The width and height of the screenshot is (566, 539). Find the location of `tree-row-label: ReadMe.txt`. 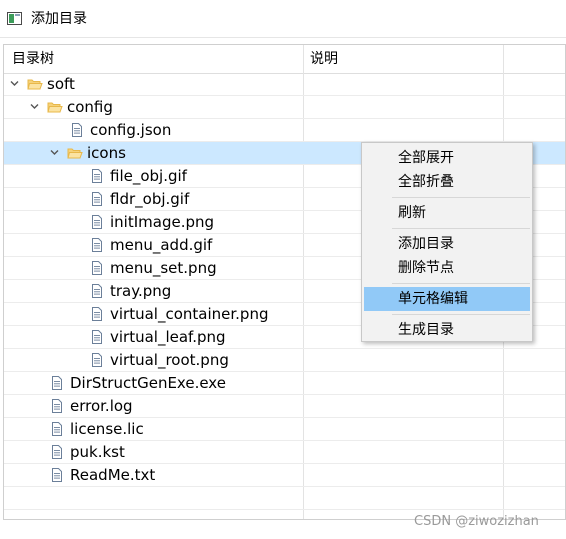

tree-row-label: ReadMe.txt is located at coordinates (113, 475).